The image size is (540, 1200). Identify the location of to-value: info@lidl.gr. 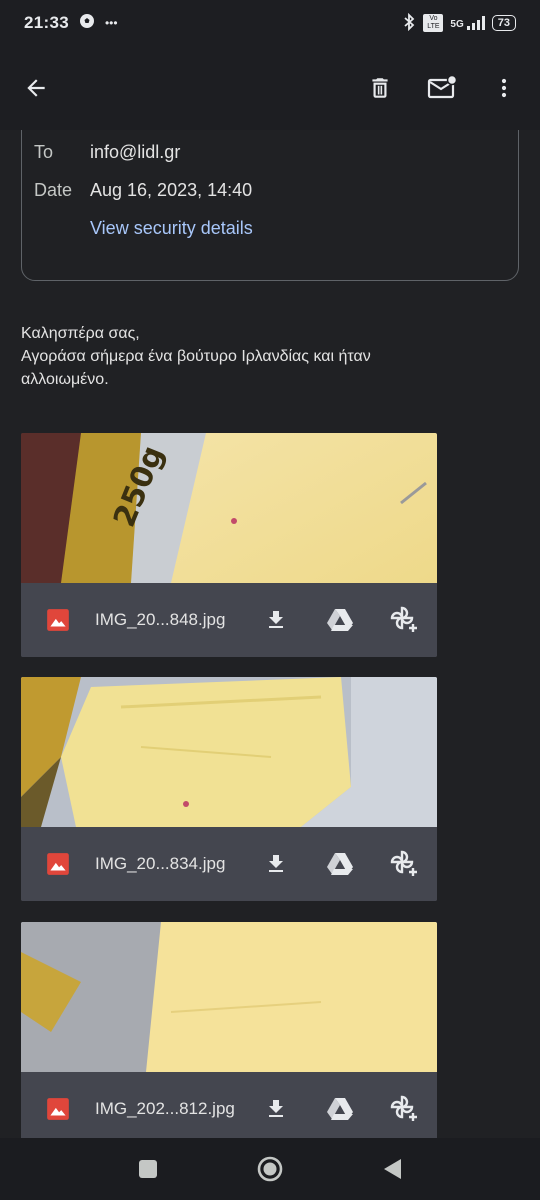
(135, 152).